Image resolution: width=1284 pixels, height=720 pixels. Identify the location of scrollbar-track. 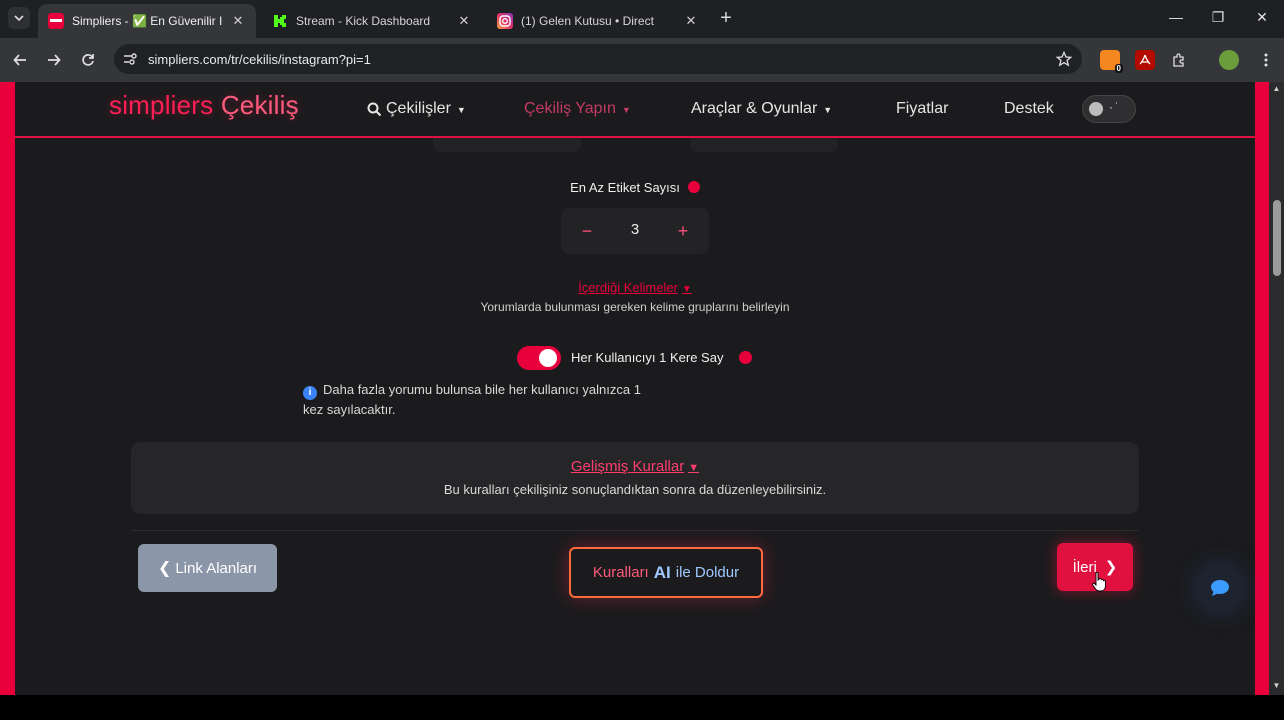
(1276, 388).